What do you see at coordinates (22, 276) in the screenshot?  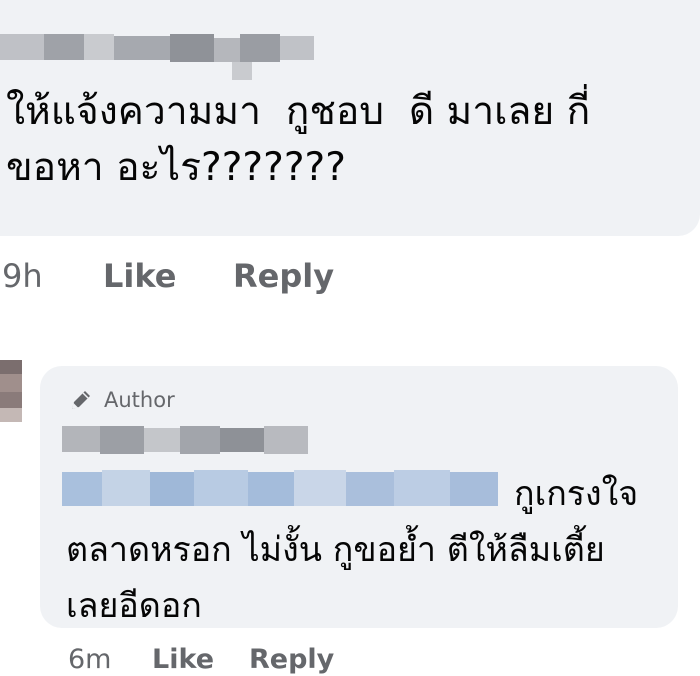 I see `comment-time: 9h` at bounding box center [22, 276].